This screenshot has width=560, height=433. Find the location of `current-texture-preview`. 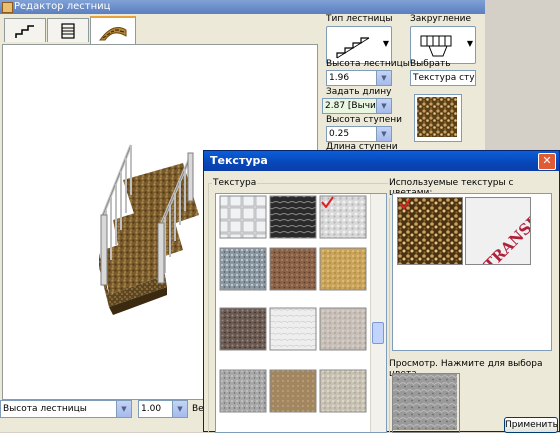

current-texture-preview is located at coordinates (438, 118).